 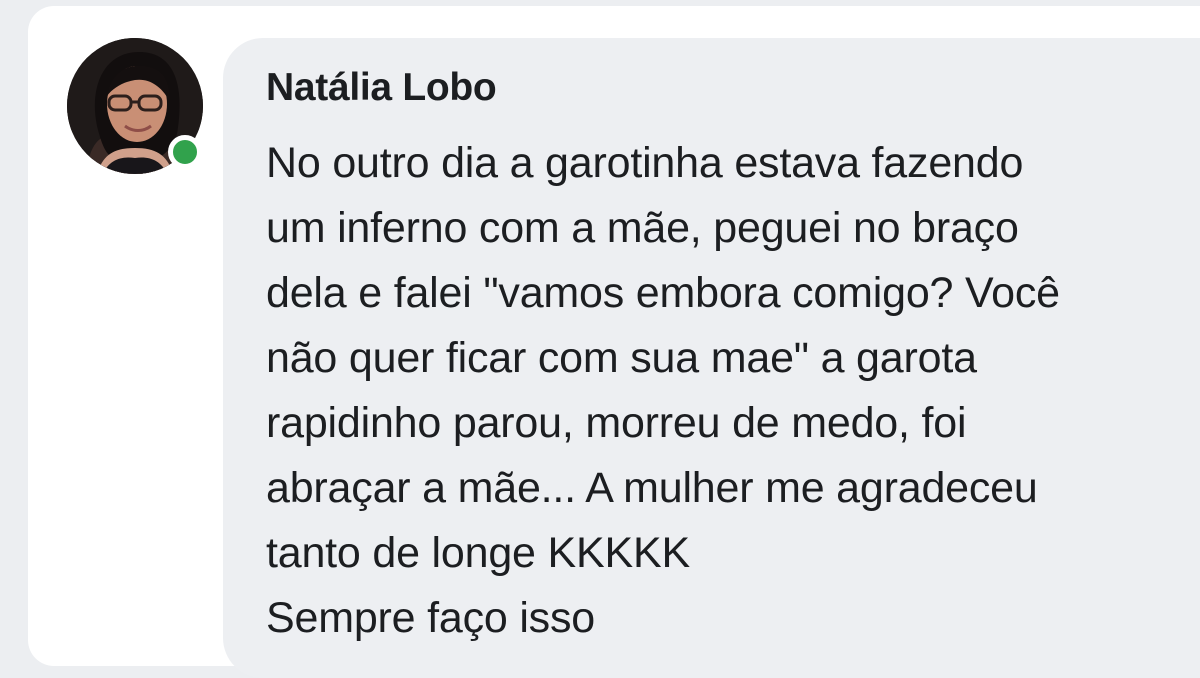 What do you see at coordinates (645, 163) in the screenshot?
I see `comment-text-line: No outro dia a garotinha estava fazendo` at bounding box center [645, 163].